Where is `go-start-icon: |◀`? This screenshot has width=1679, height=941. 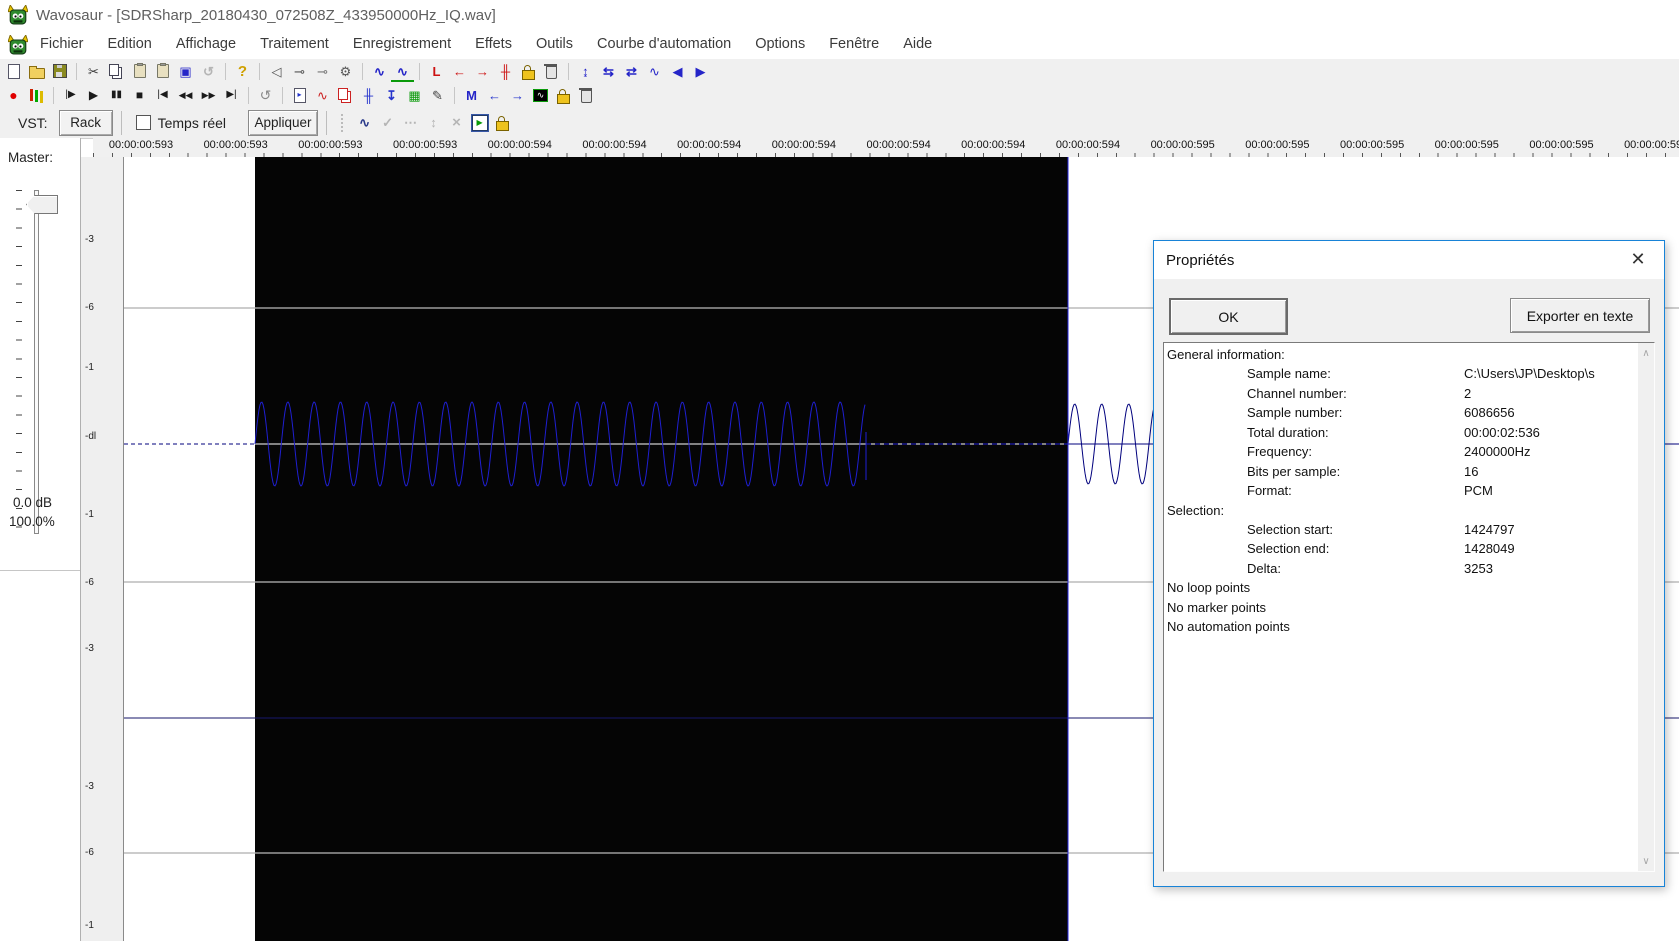
go-start-icon: |◀ is located at coordinates (162, 95).